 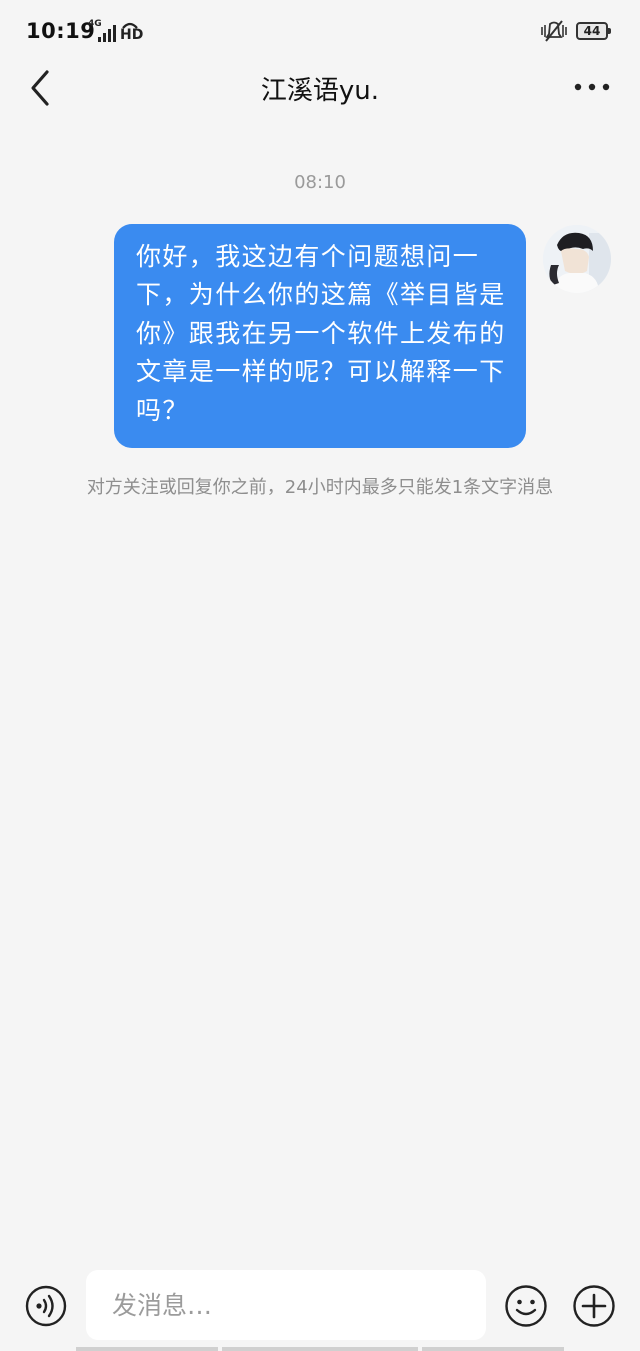 What do you see at coordinates (320, 182) in the screenshot?
I see `message-timestamp: 08:10` at bounding box center [320, 182].